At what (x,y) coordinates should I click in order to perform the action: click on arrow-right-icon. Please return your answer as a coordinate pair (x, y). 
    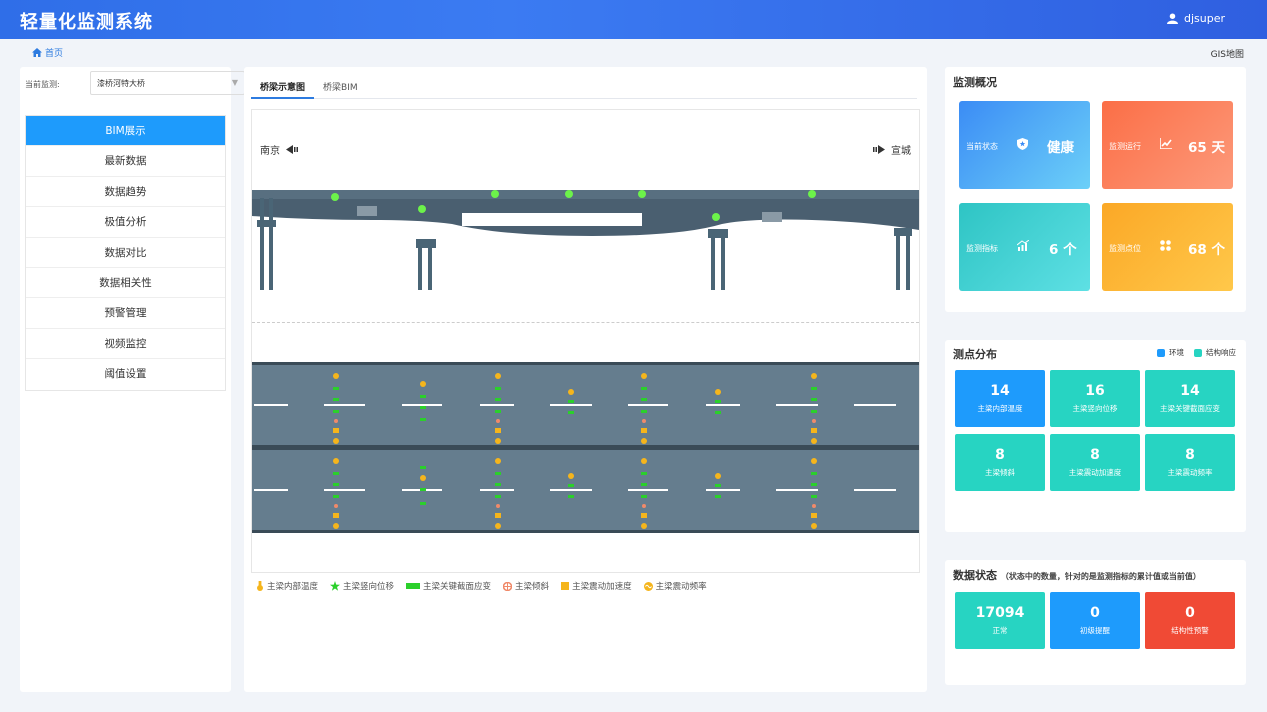
    Looking at the image, I should click on (879, 149).